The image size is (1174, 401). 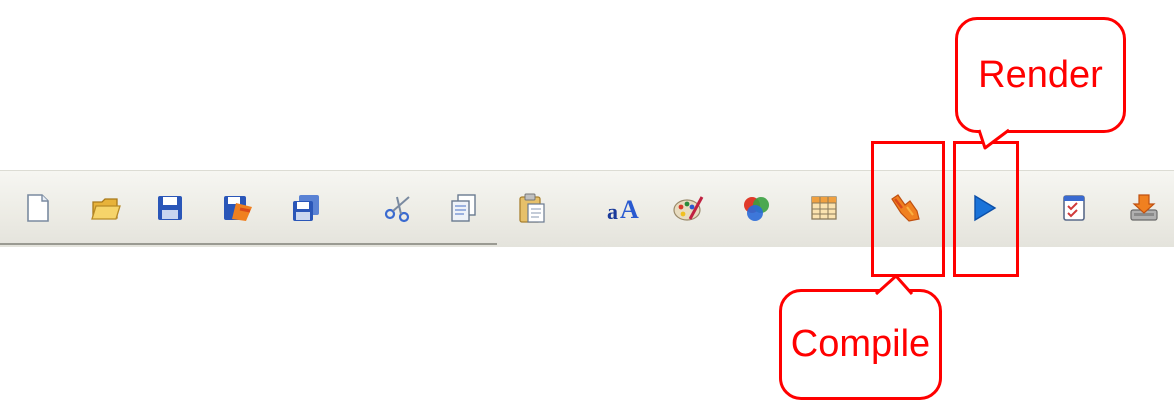 I want to click on shapes-button, so click(x=756, y=208).